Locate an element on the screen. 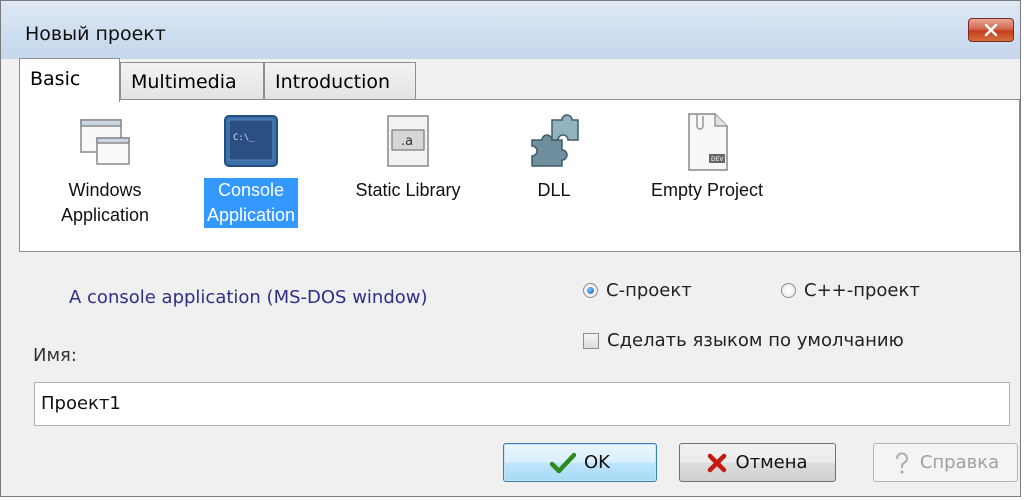 The width and height of the screenshot is (1024, 500). static-library-icon: .a is located at coordinates (408, 142).